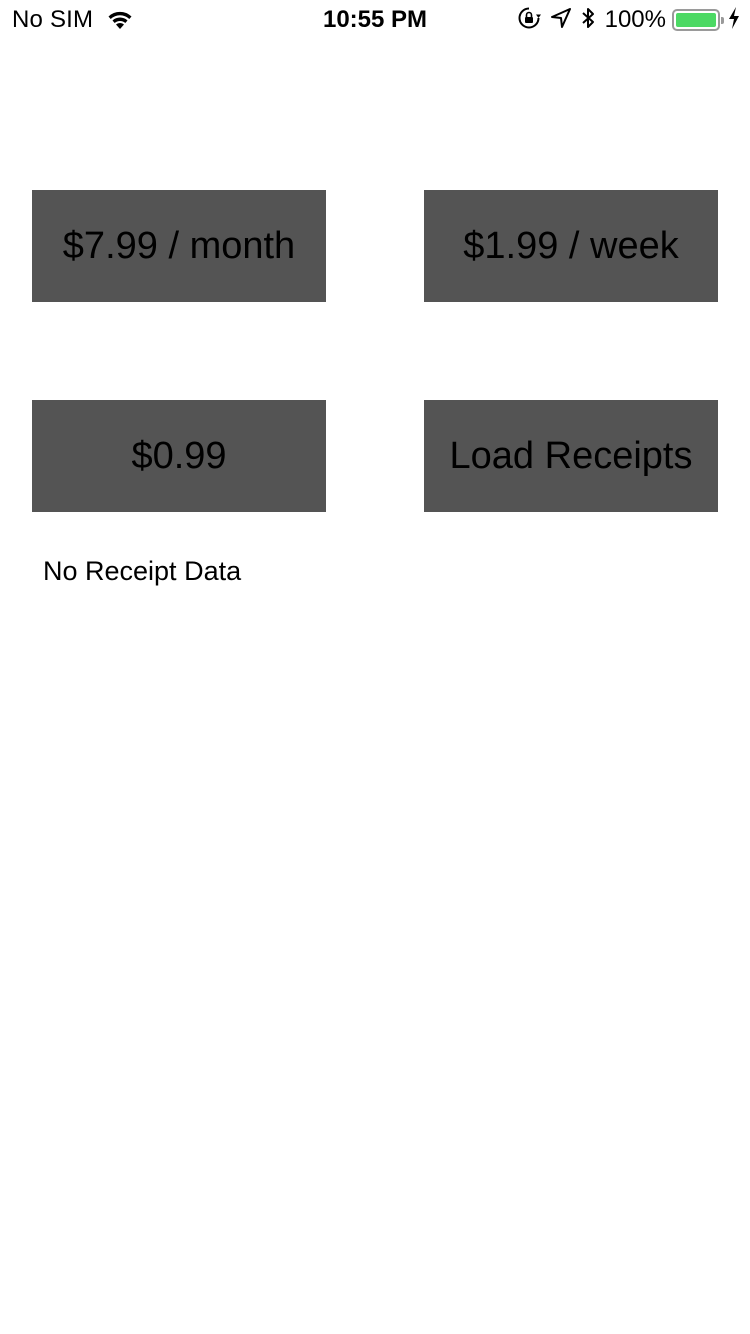 This screenshot has height=1334, width=750. I want to click on receipt-status-label: No Receipt Data, so click(142, 571).